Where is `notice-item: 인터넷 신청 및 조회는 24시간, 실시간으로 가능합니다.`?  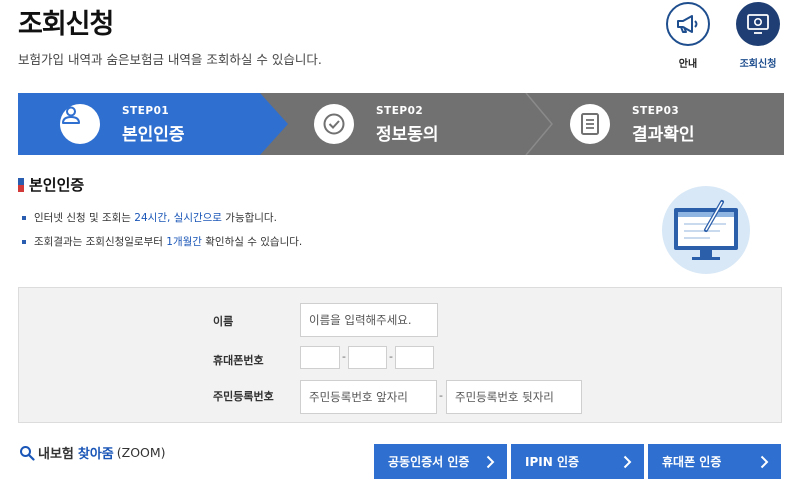 notice-item: 인터넷 신청 및 조회는 24시간, 실시간으로 가능합니다. is located at coordinates (162, 217).